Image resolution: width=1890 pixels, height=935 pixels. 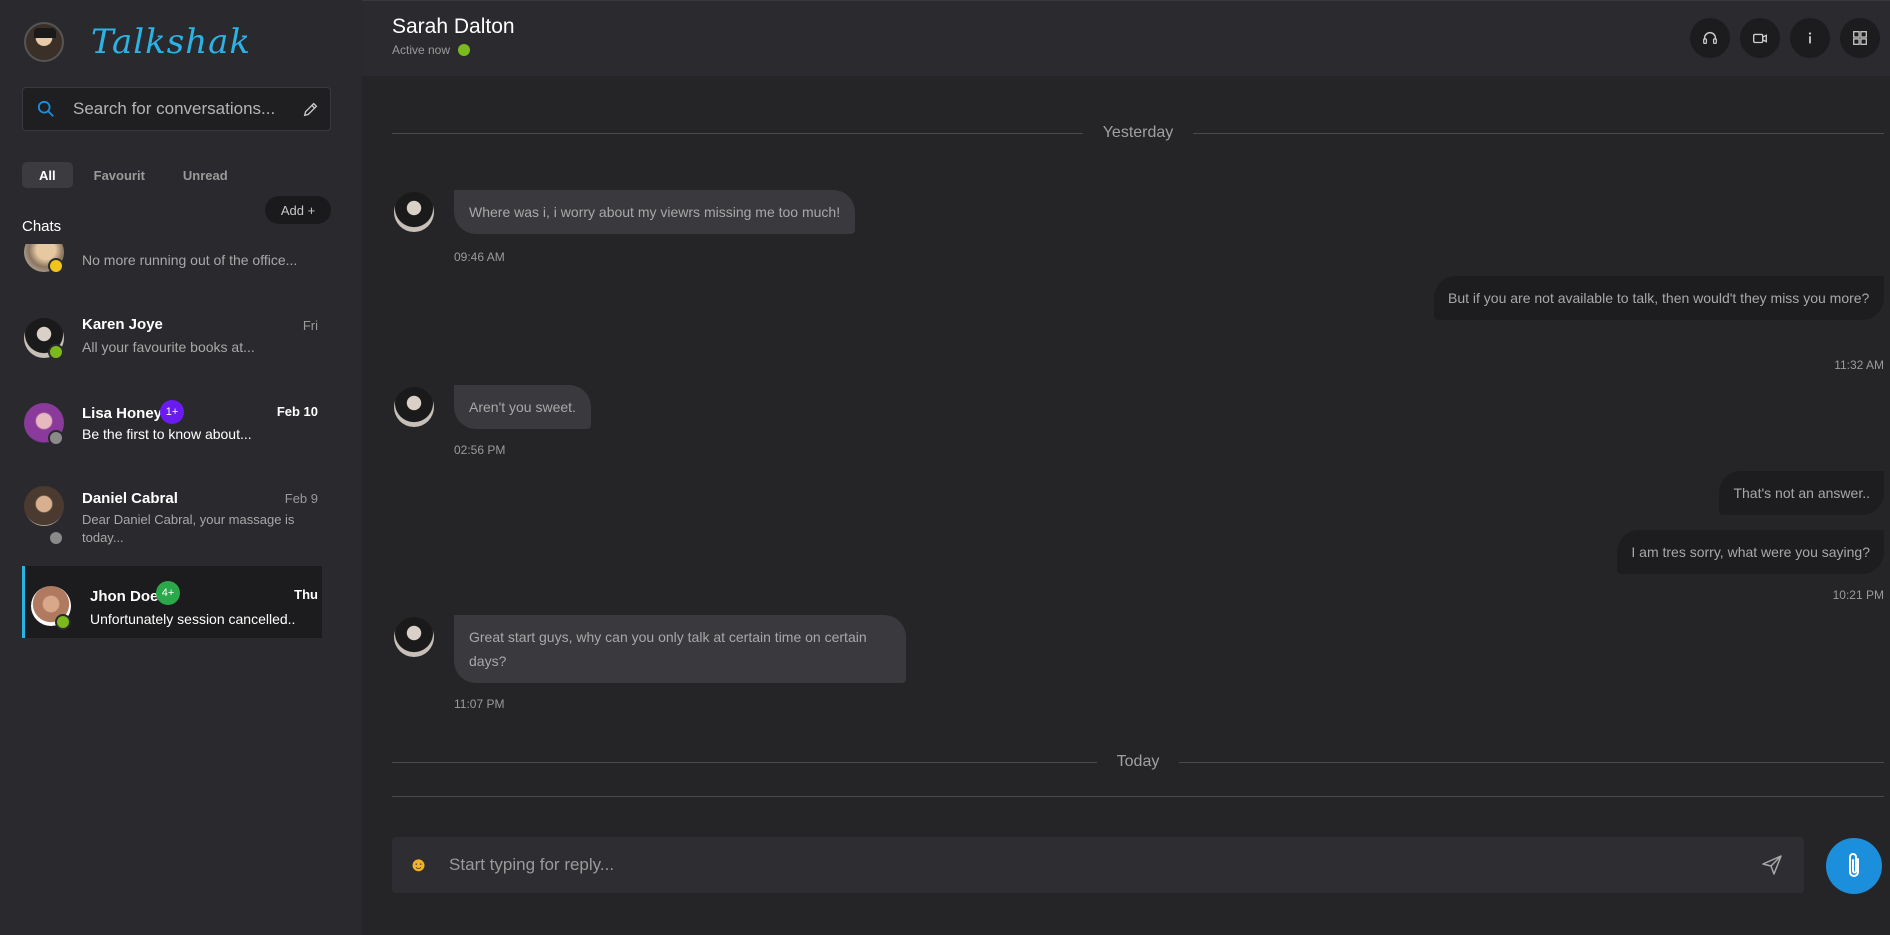 I want to click on chat-date: Thu, so click(x=306, y=594).